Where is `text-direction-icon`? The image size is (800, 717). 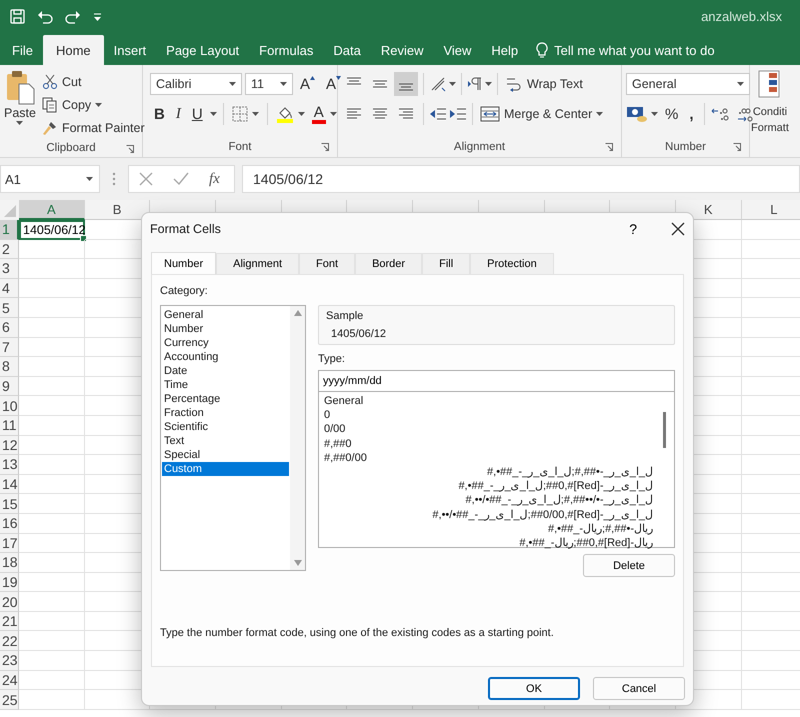
text-direction-icon is located at coordinates (475, 84).